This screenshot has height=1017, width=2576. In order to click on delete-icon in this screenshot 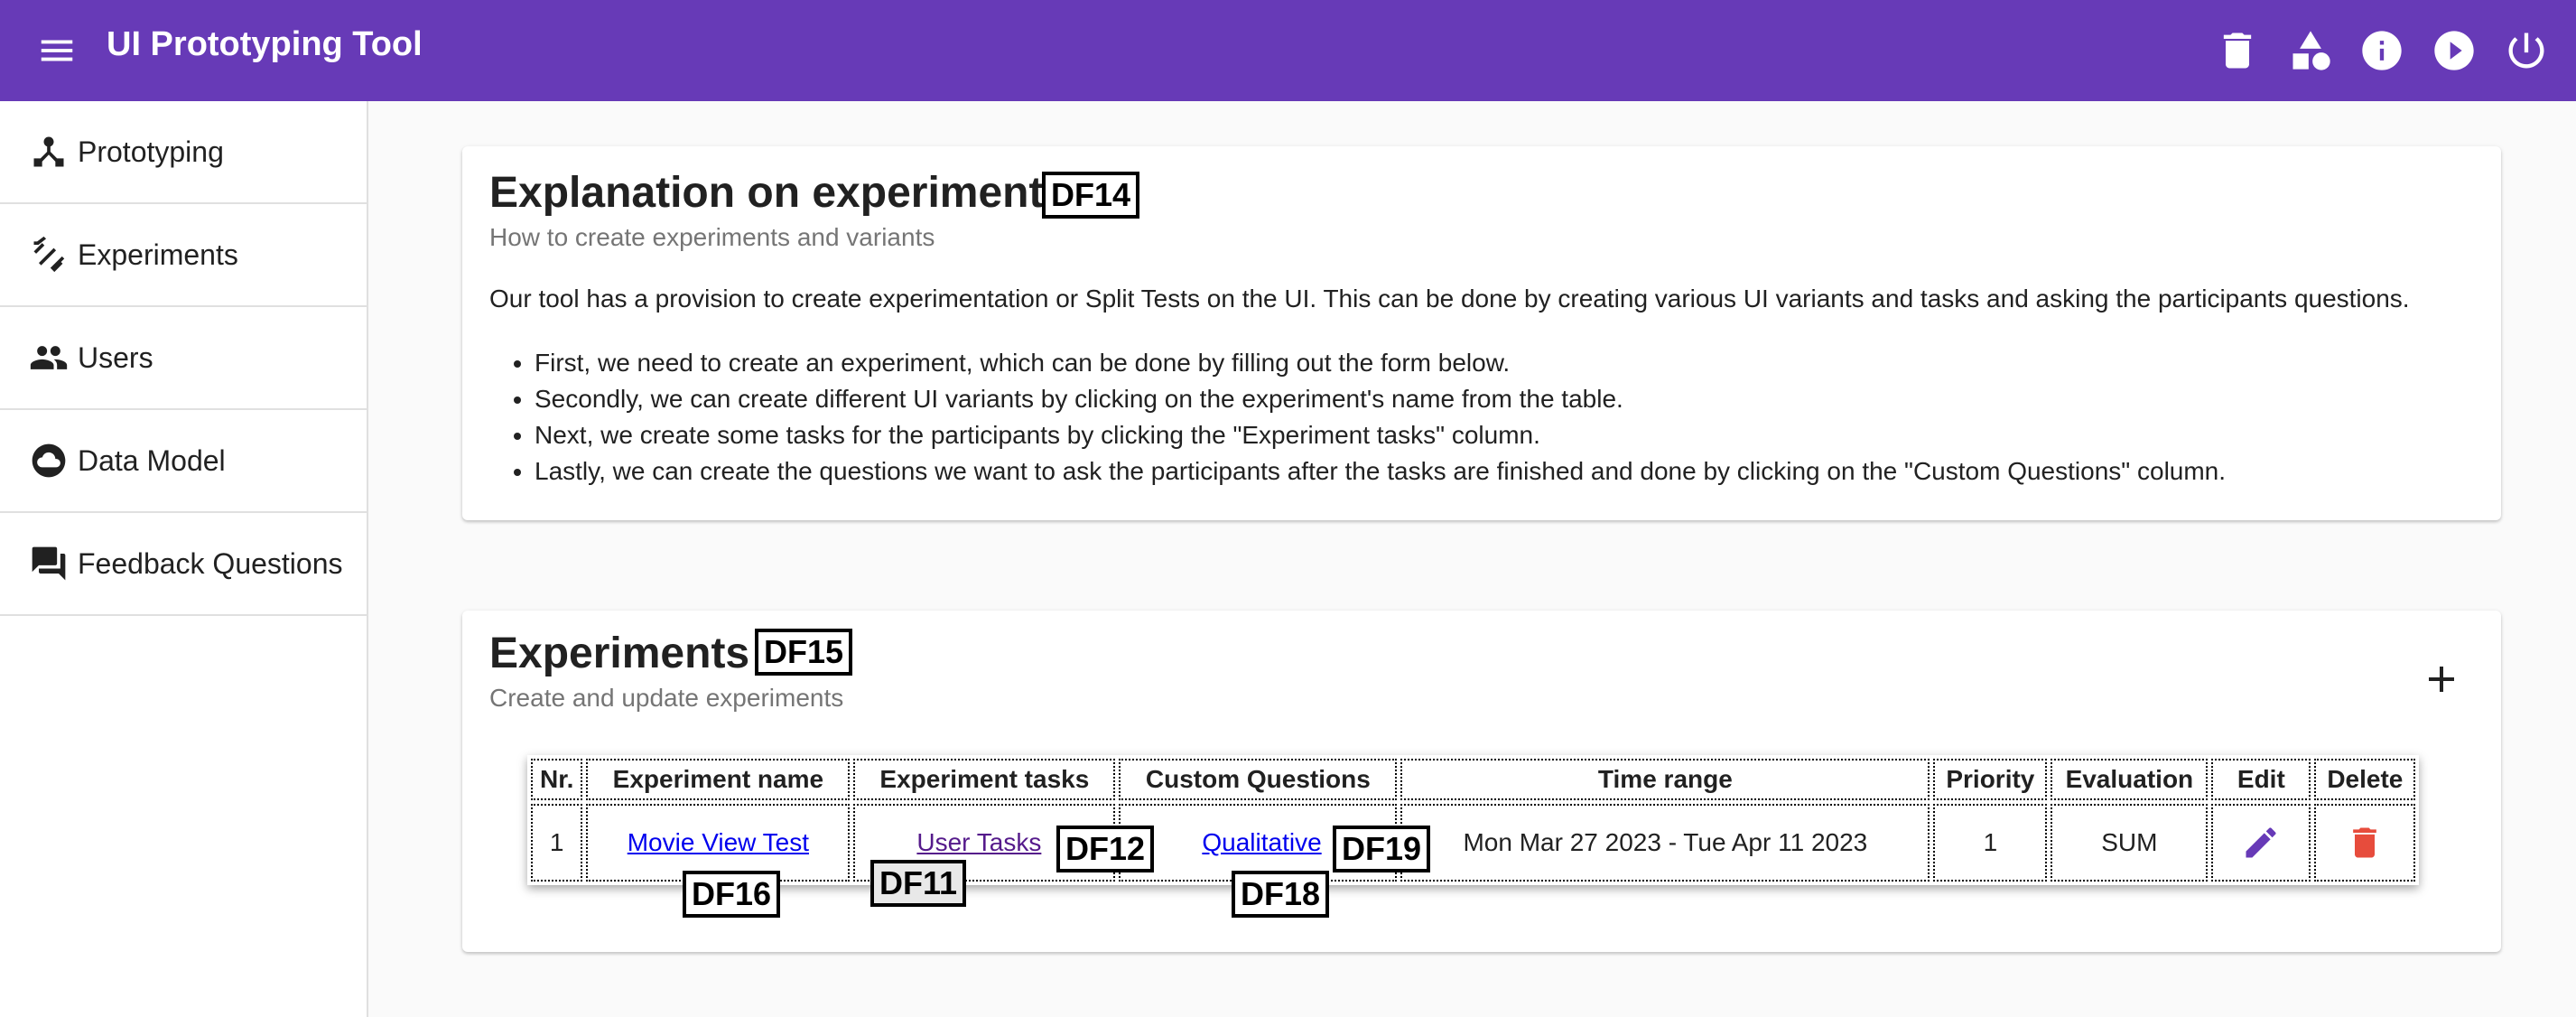, I will do `click(2365, 843)`.